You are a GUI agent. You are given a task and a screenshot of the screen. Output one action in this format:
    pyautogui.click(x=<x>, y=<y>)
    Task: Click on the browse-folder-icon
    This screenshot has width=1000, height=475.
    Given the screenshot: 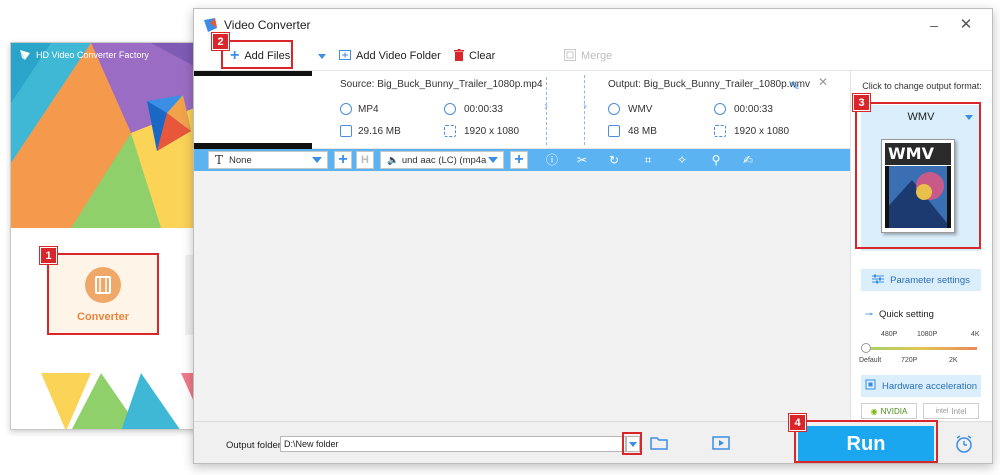 What is the action you would take?
    pyautogui.click(x=659, y=444)
    